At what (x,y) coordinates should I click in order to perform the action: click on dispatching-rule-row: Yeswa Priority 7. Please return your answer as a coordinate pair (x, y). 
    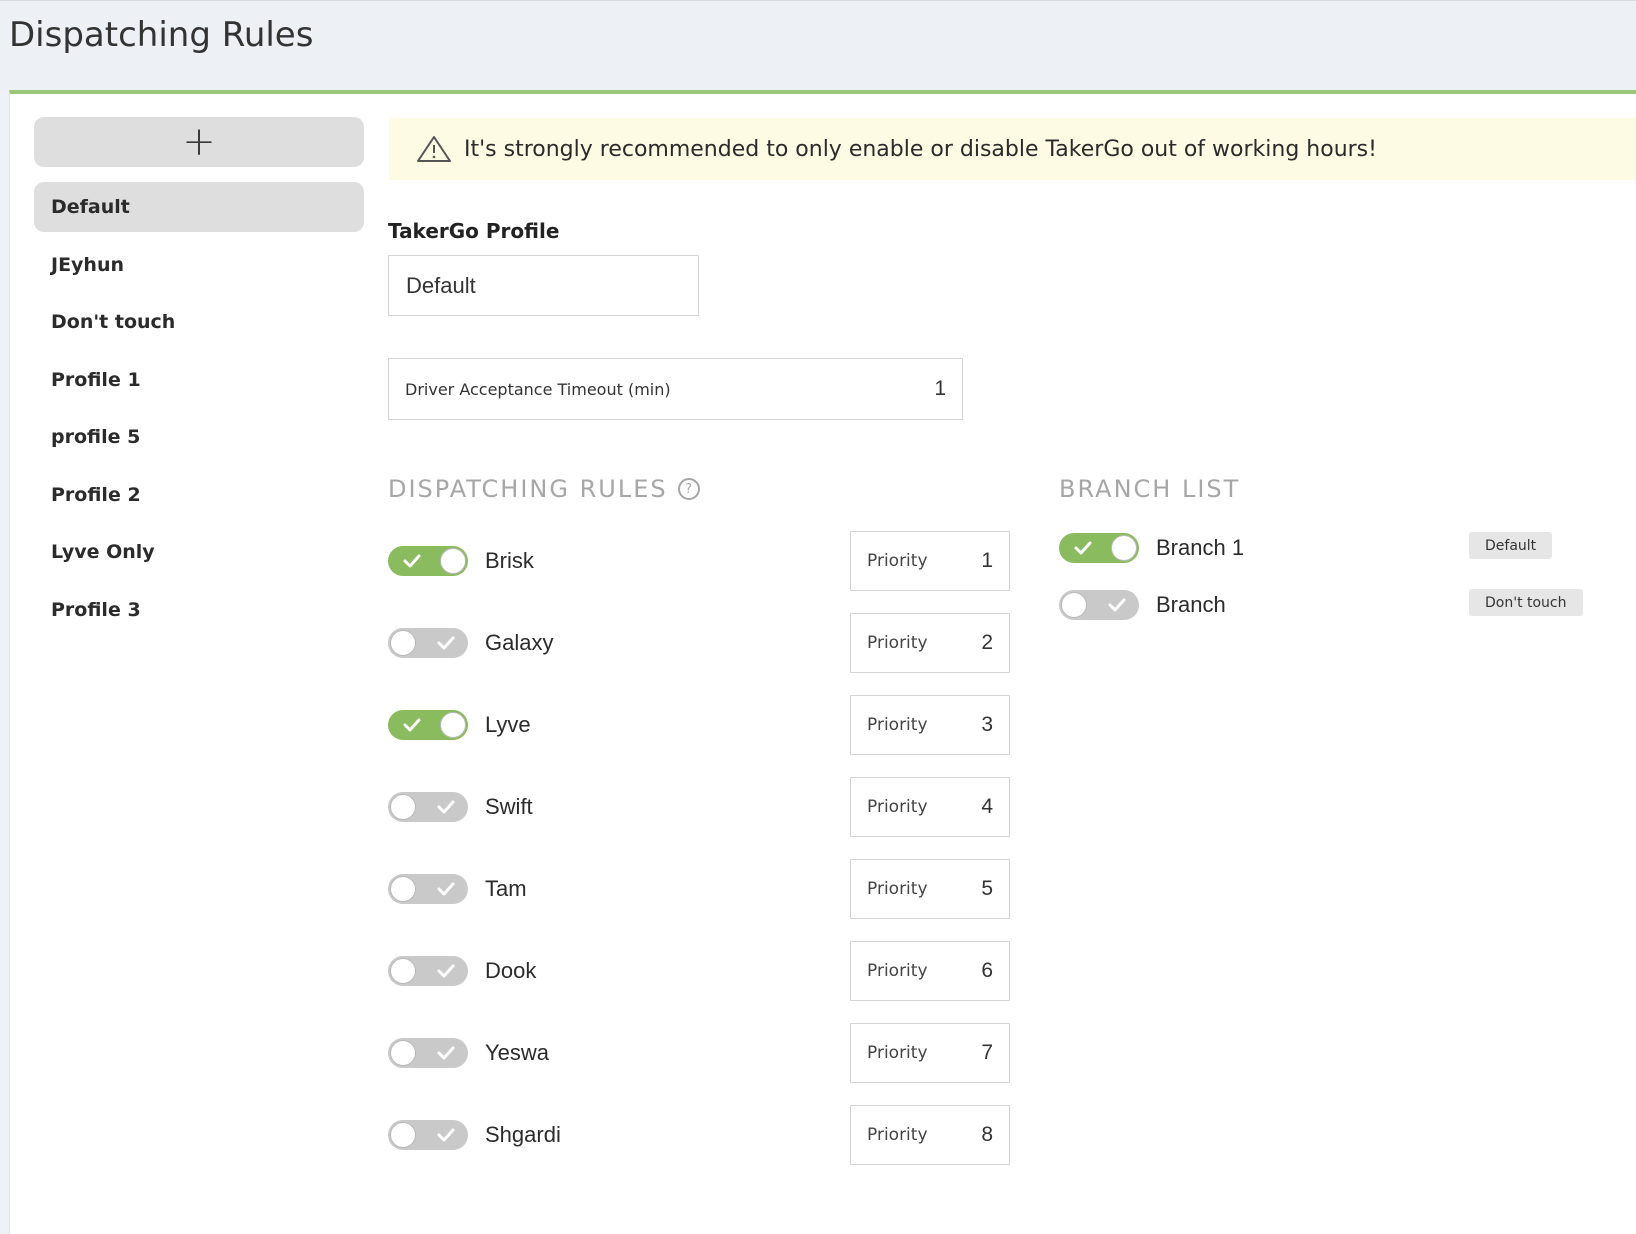
    Looking at the image, I should click on (699, 1053).